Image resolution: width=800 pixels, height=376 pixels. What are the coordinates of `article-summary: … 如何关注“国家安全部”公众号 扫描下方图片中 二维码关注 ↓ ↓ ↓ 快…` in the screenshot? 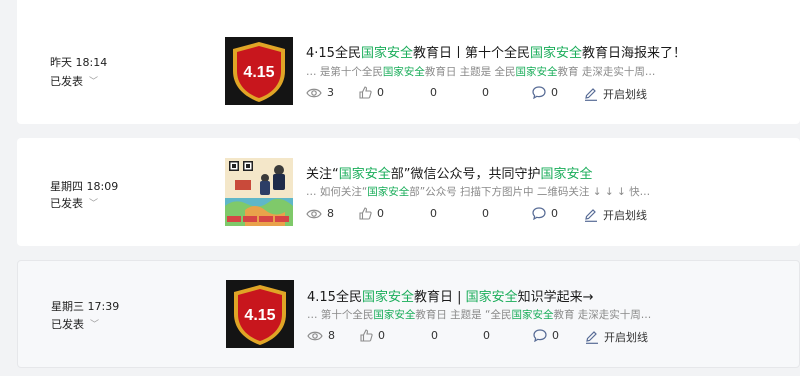 It's located at (478, 192).